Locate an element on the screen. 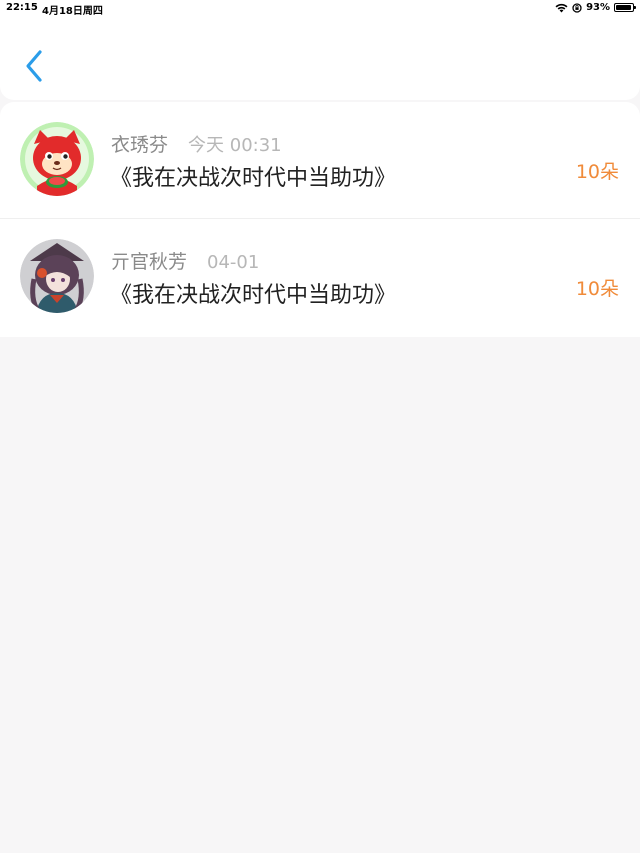 This screenshot has width=640, height=853. record-meta: 亓官秋芳 04-01 is located at coordinates (185, 260).